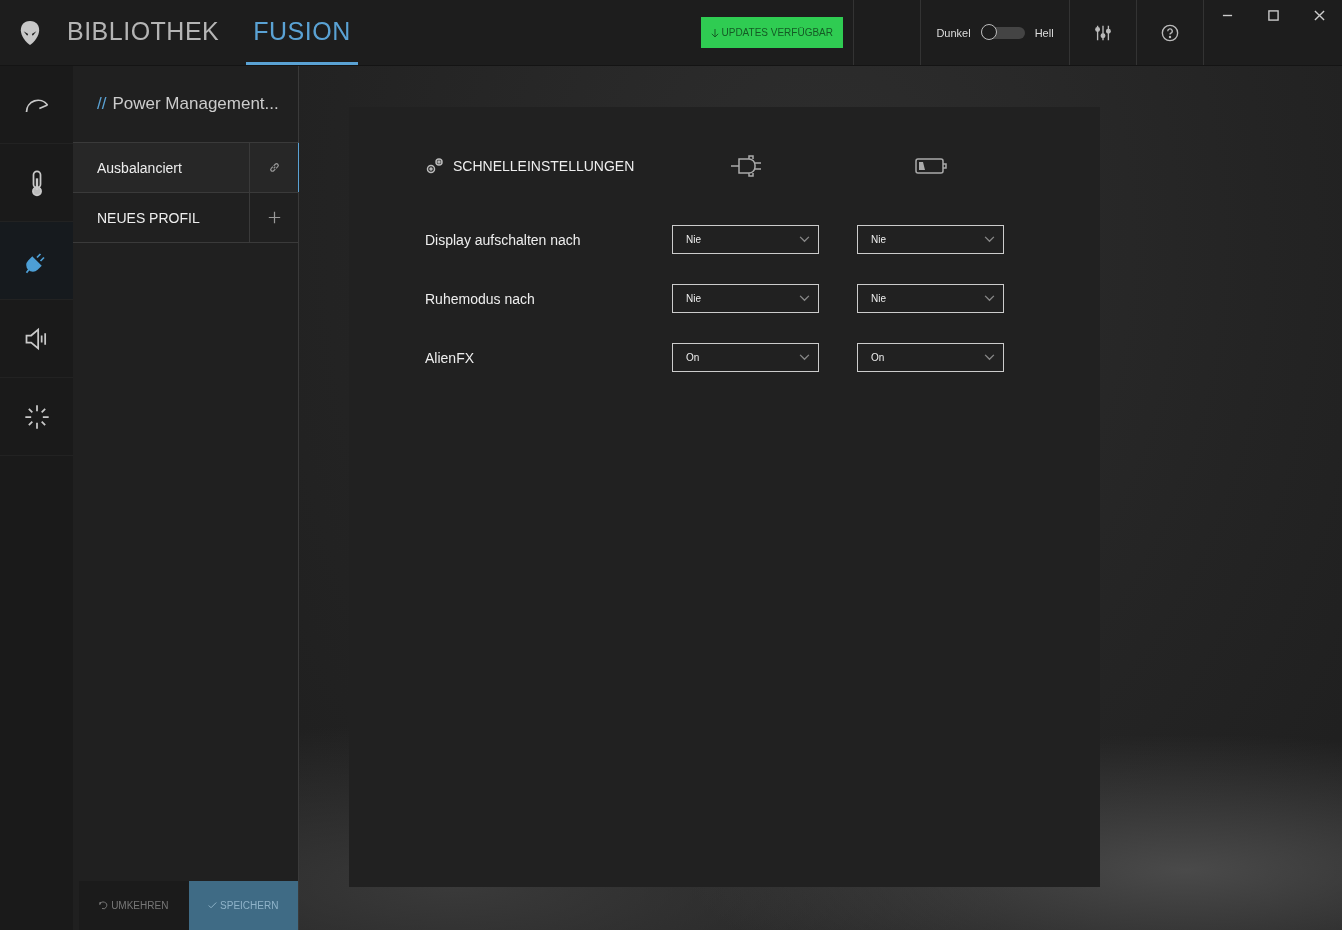 The image size is (1342, 930). Describe the element at coordinates (544, 166) in the screenshot. I see `section-title: SCHNELLEINSTELLUNGEN` at that location.